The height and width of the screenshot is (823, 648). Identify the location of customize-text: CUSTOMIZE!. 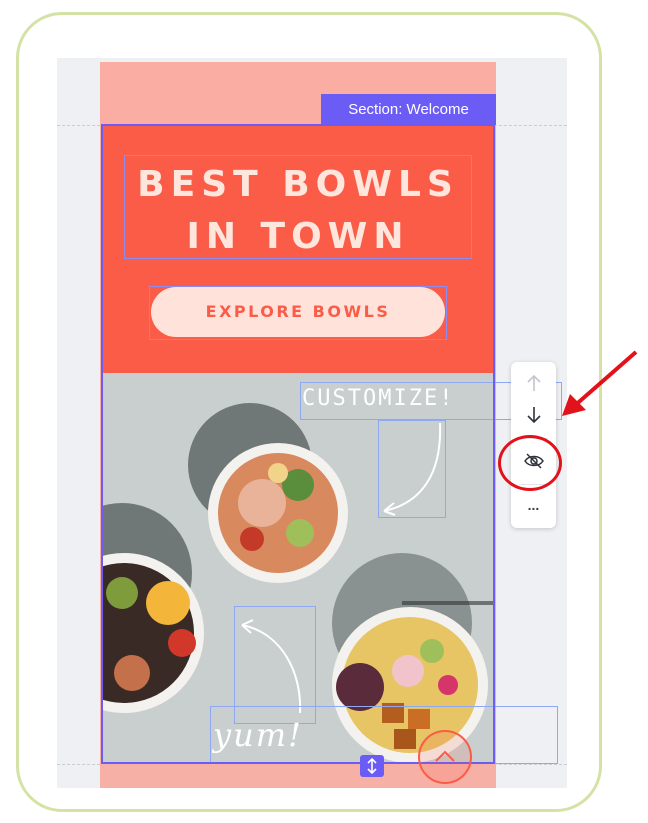
(378, 398).